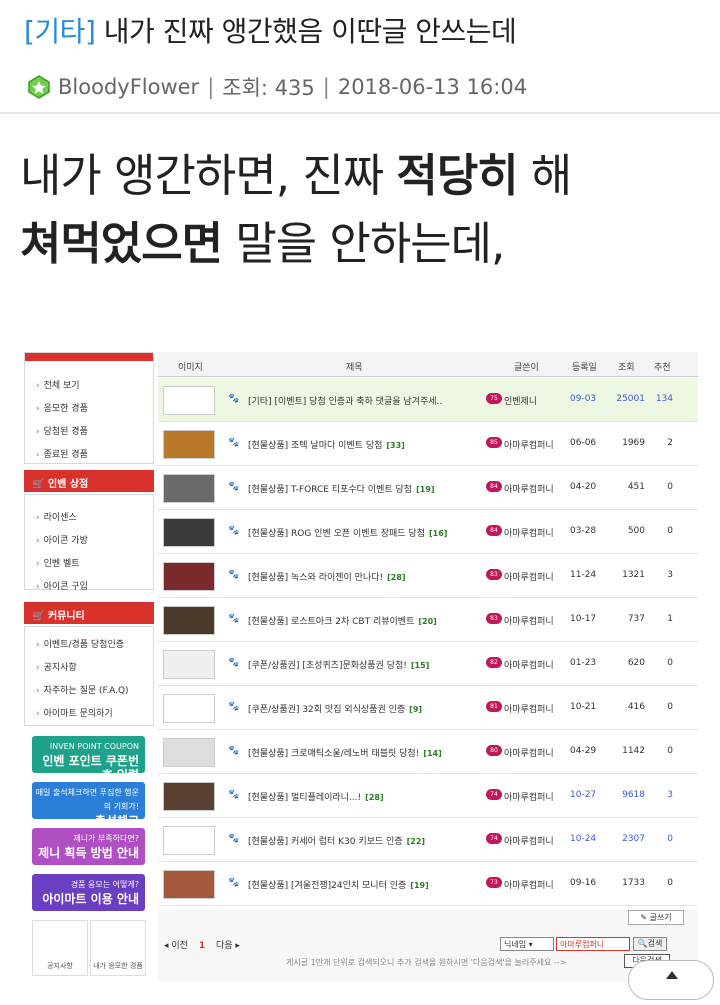 Image resolution: width=720 pixels, height=1005 pixels. Describe the element at coordinates (365, 664) in the screenshot. I see `row-subject: [쿠폰/상품권] [초성퀴즈]문화상품권 당첨! [15]` at that location.